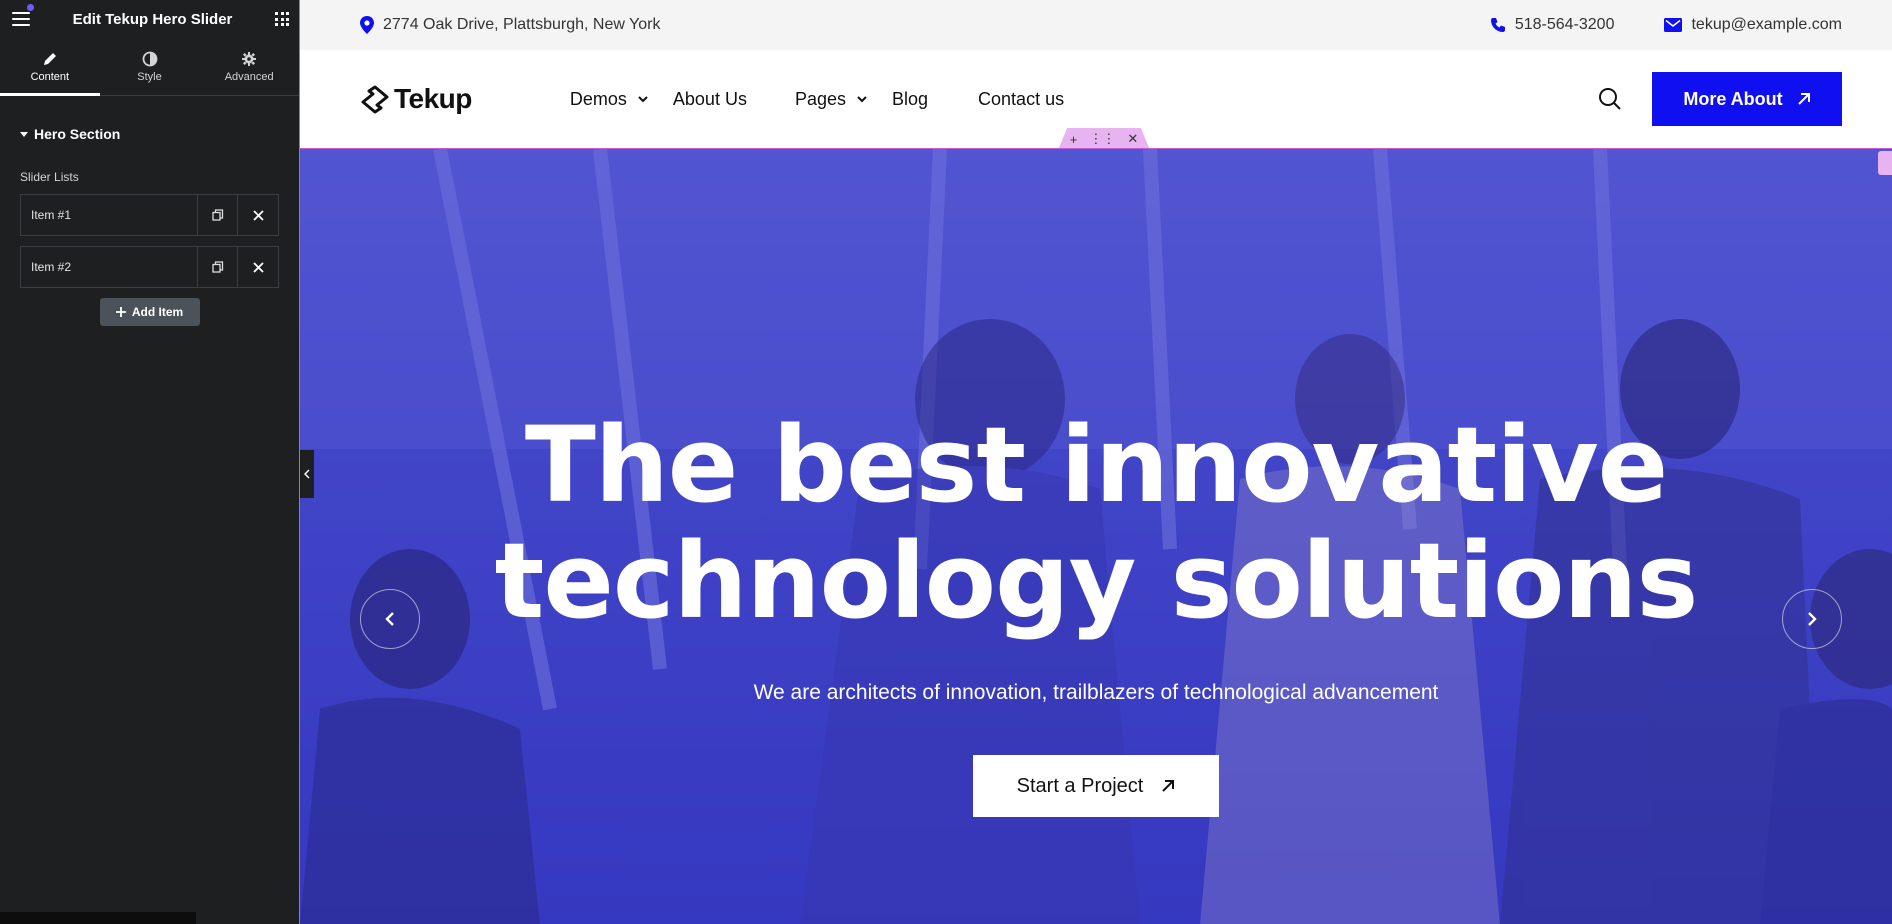 The height and width of the screenshot is (924, 1892). What do you see at coordinates (109, 267) in the screenshot?
I see `repeater-item-label: Item #2` at bounding box center [109, 267].